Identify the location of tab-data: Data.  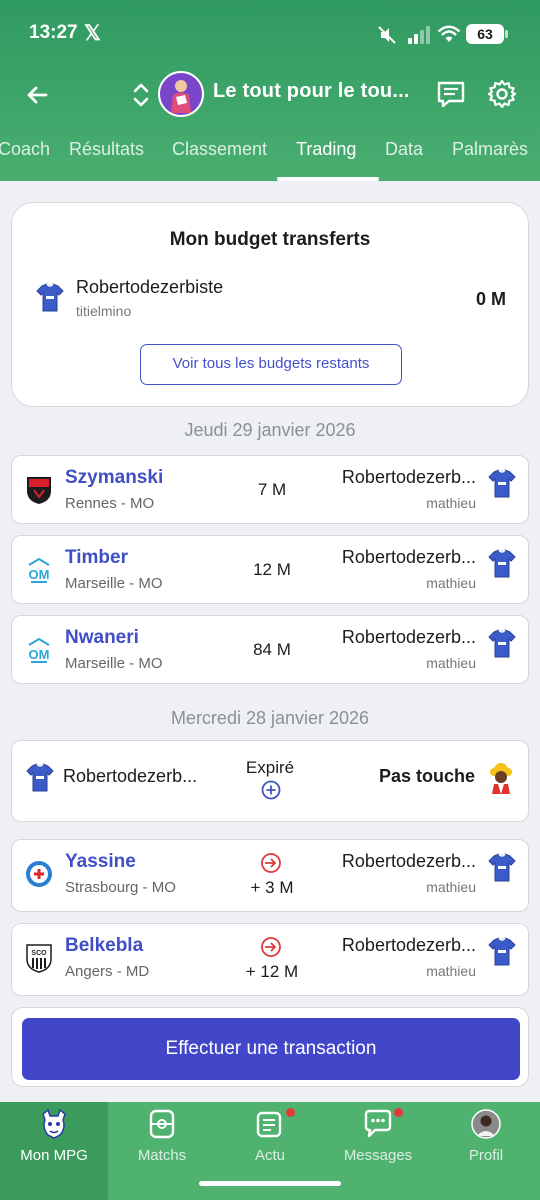
(404, 149).